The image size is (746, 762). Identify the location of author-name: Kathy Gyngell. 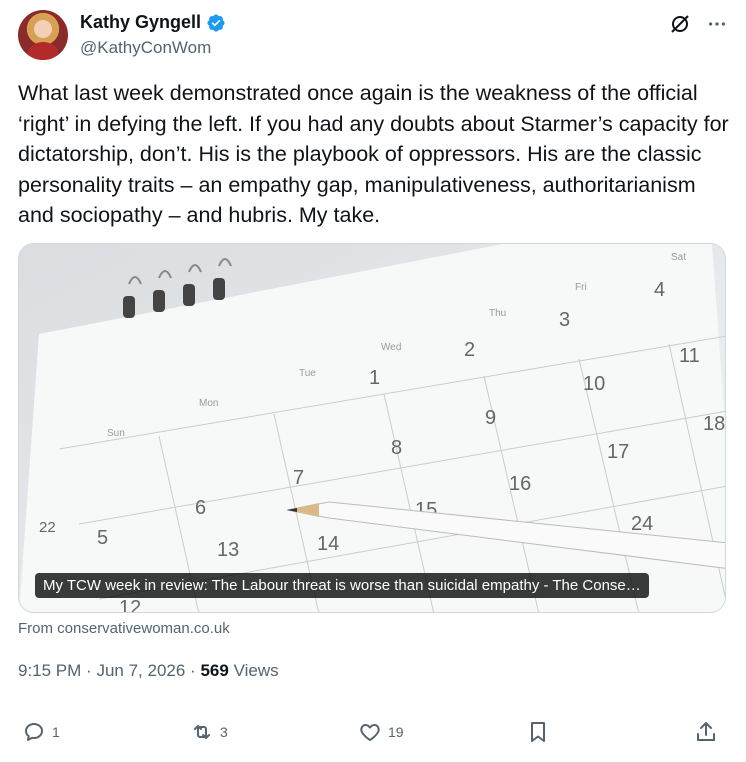
(140, 22).